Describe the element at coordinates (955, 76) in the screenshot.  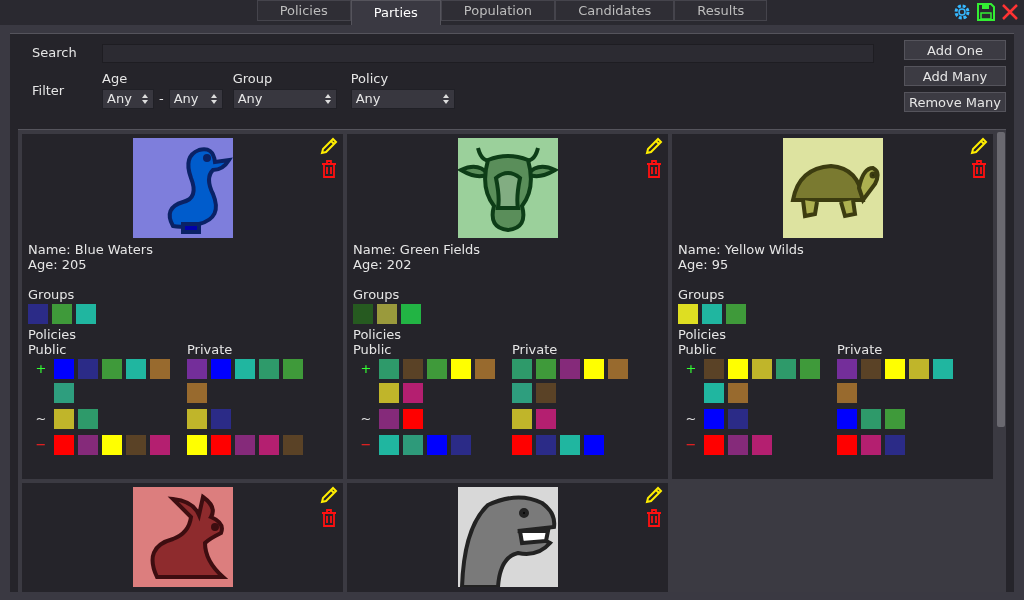
I see `action-button: Add Many` at that location.